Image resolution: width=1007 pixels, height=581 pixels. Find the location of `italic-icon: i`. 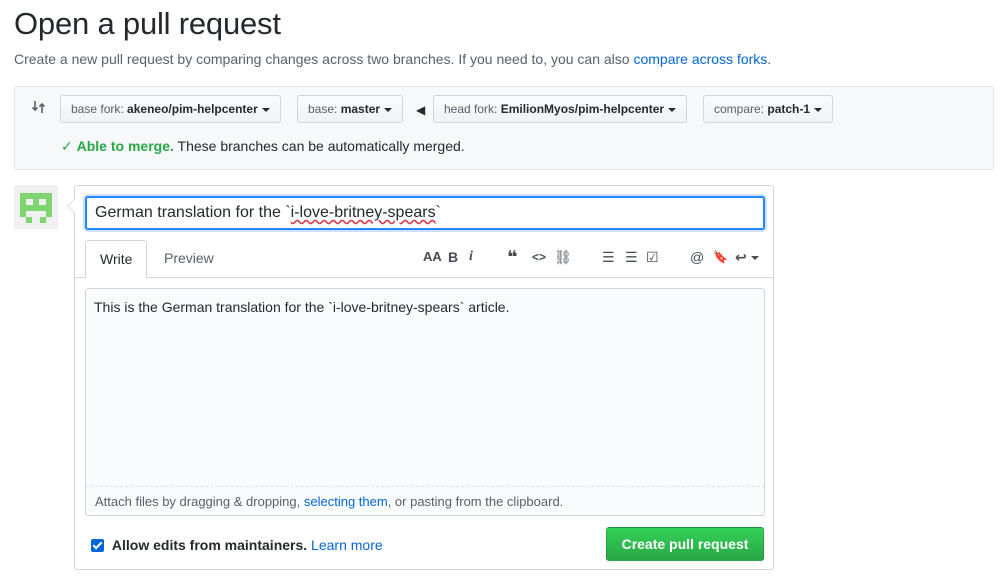

italic-icon: i is located at coordinates (471, 257).